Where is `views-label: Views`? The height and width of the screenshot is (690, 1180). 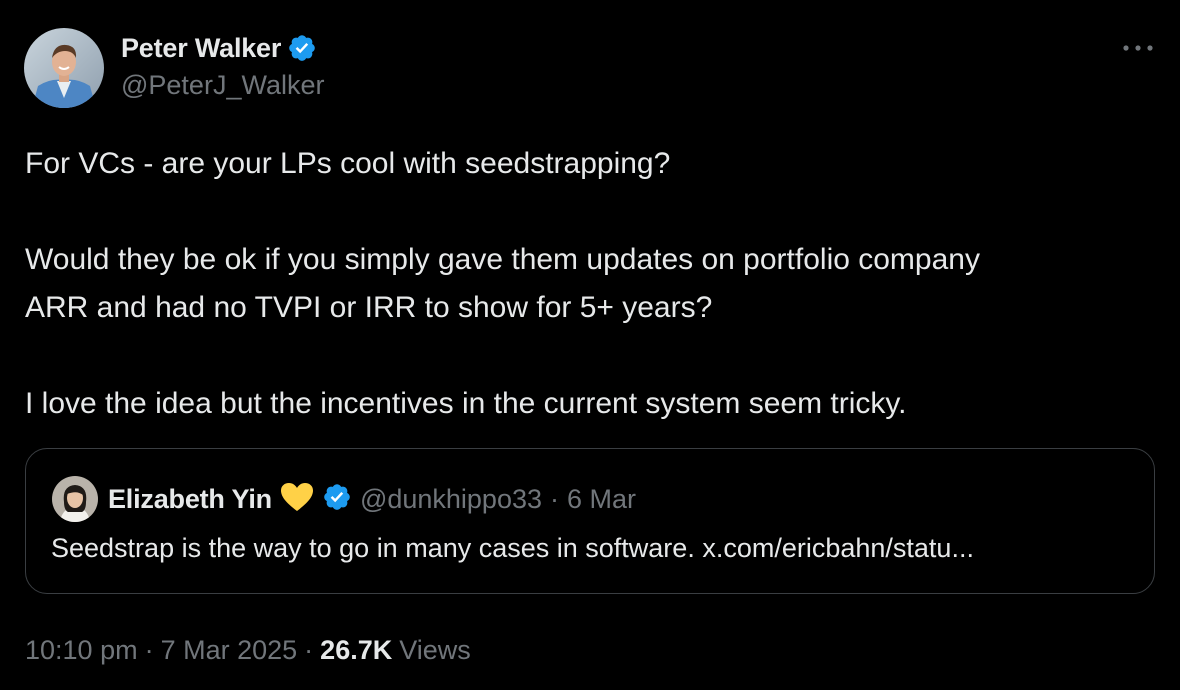 views-label: Views is located at coordinates (435, 649).